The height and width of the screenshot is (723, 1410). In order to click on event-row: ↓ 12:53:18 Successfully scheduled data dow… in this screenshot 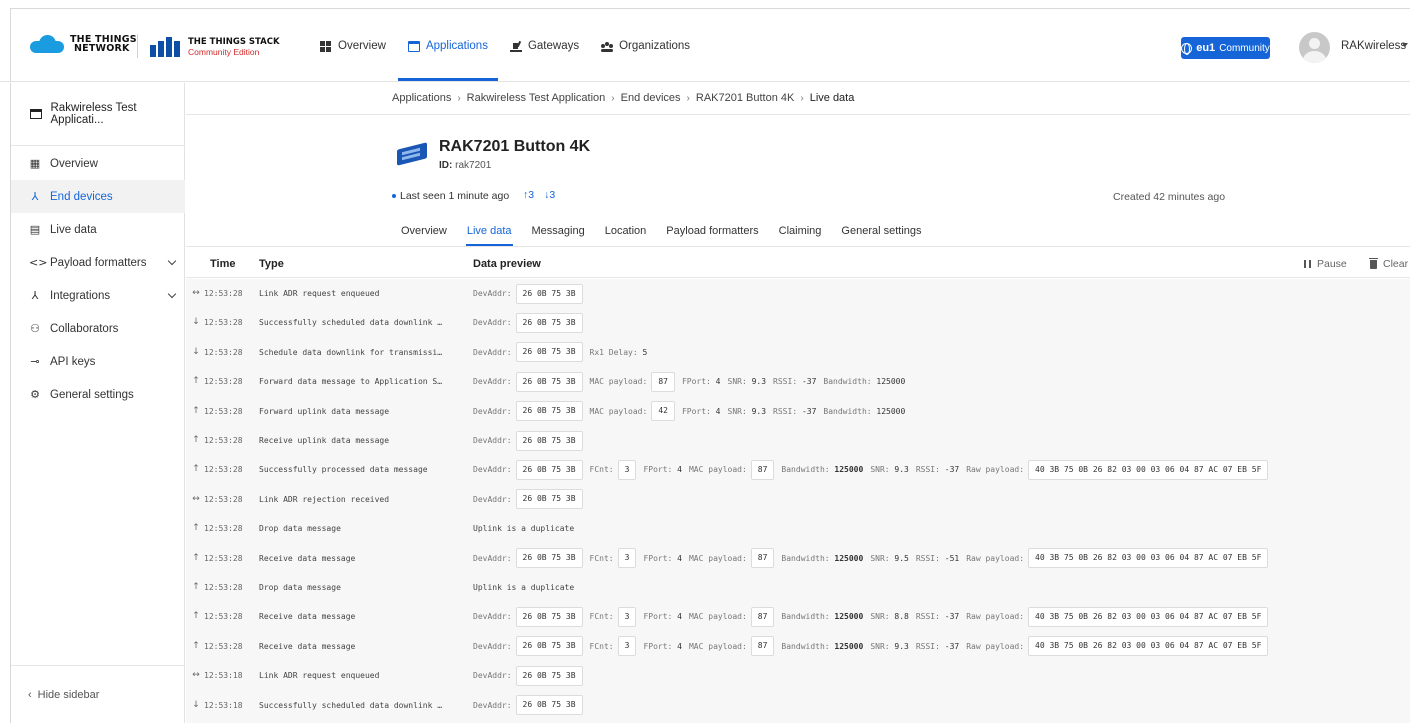, I will do `click(798, 705)`.